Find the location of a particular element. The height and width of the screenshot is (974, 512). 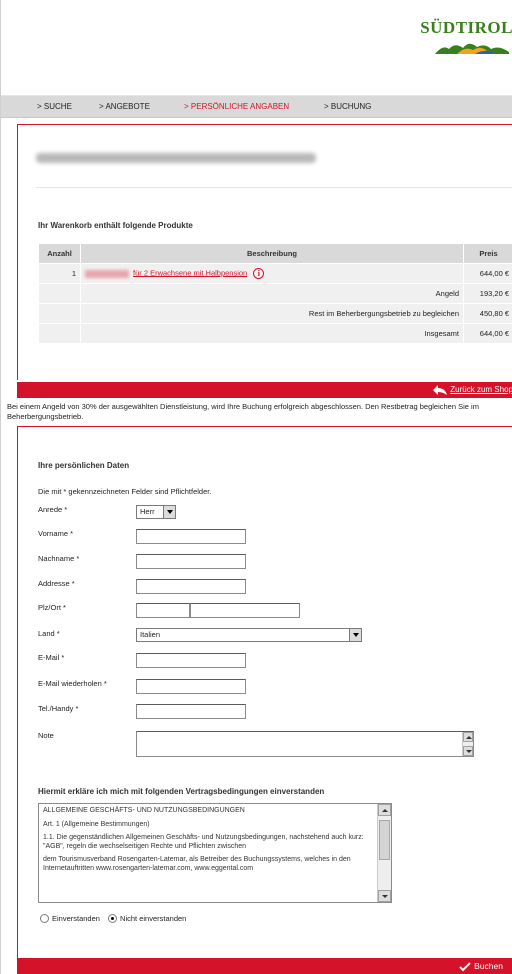

nav-step-offers: > Angebote is located at coordinates (124, 106).